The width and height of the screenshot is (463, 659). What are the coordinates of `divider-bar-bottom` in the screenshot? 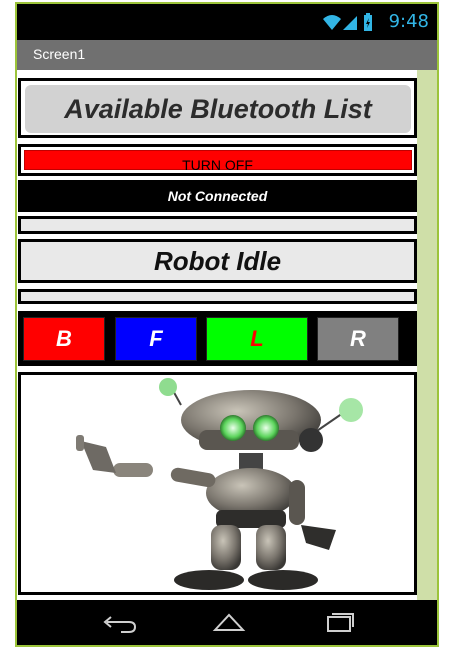 It's located at (217, 296).